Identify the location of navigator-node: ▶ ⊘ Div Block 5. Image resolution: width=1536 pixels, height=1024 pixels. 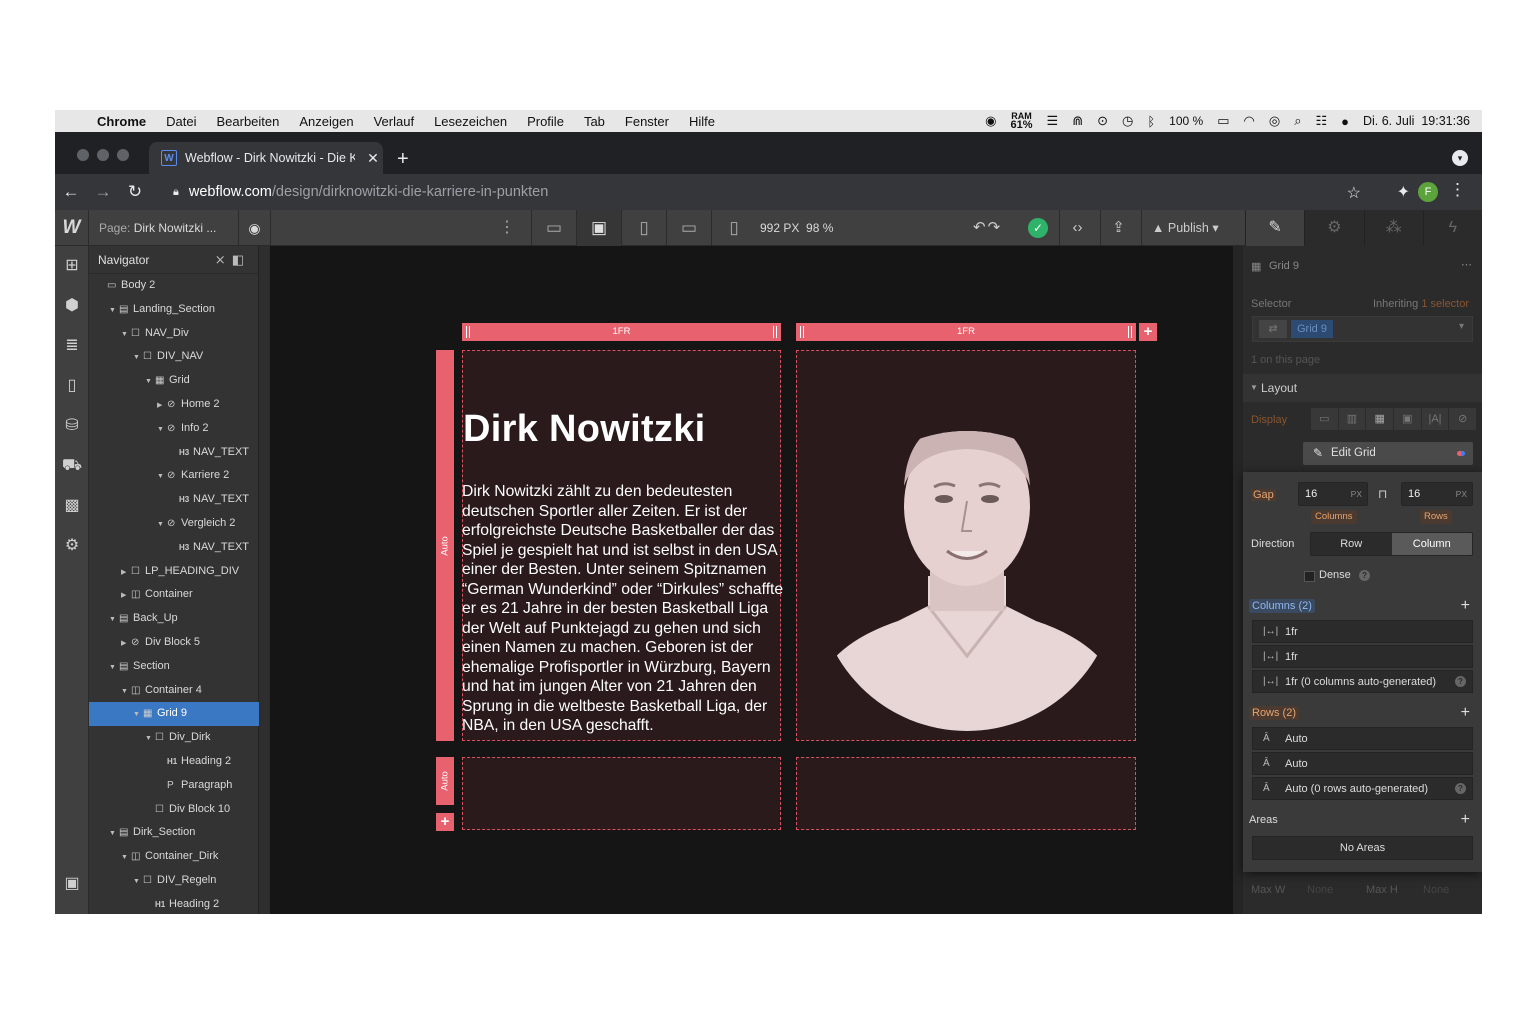
(174, 643).